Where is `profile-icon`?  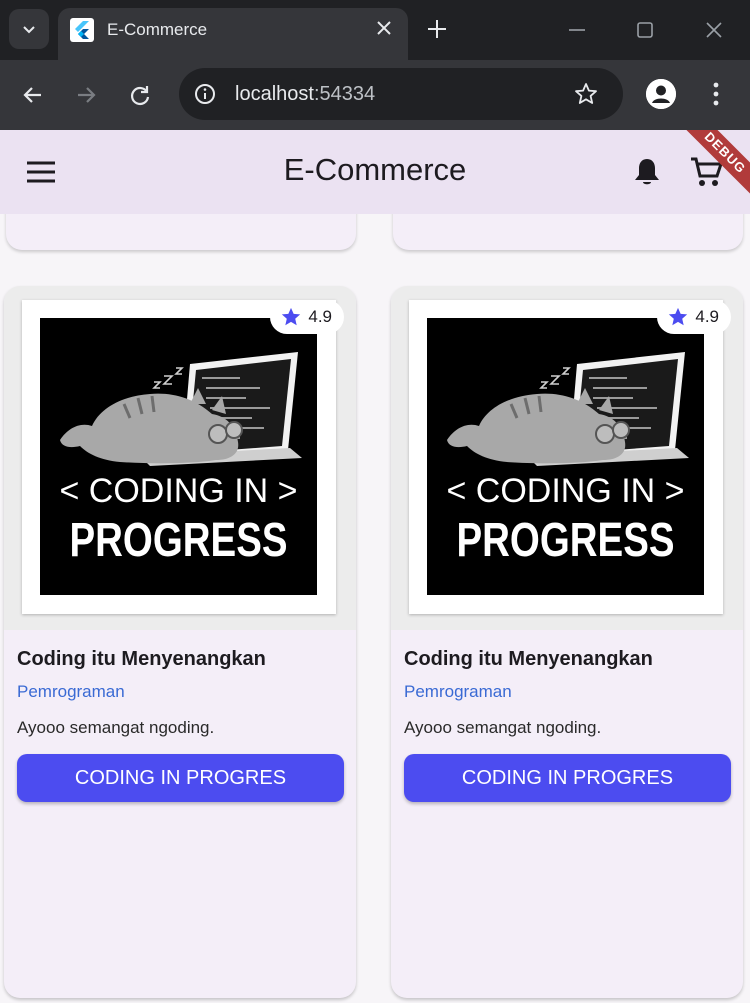 profile-icon is located at coordinates (661, 94).